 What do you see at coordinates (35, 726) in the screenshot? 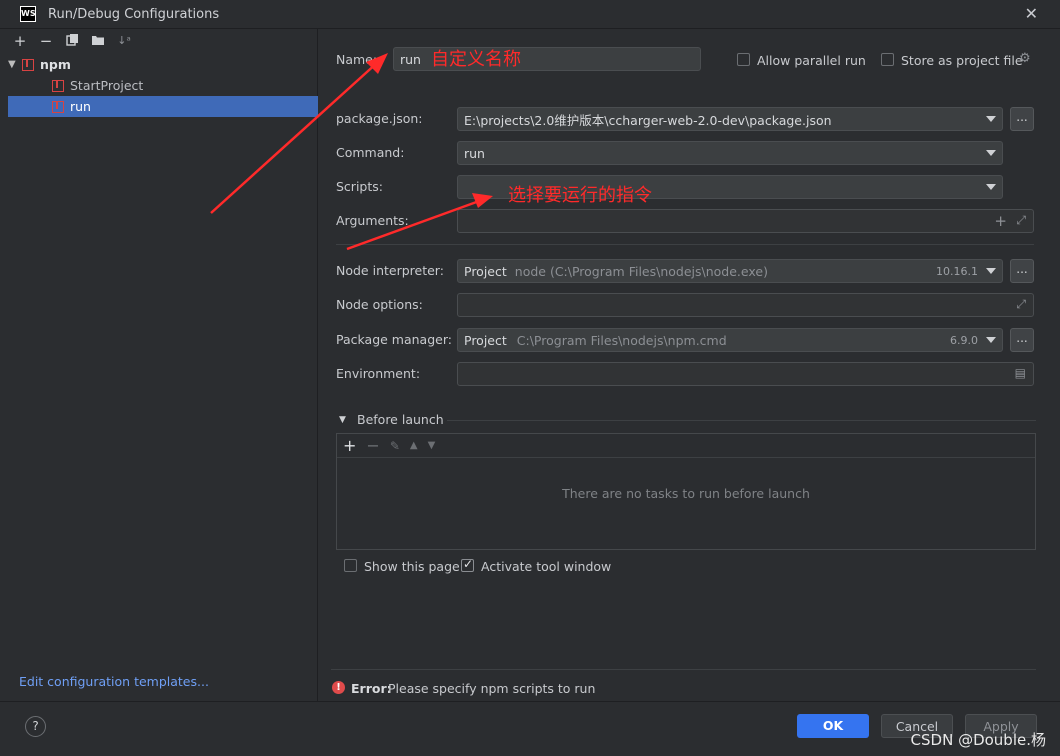
I see `help-button: ?` at bounding box center [35, 726].